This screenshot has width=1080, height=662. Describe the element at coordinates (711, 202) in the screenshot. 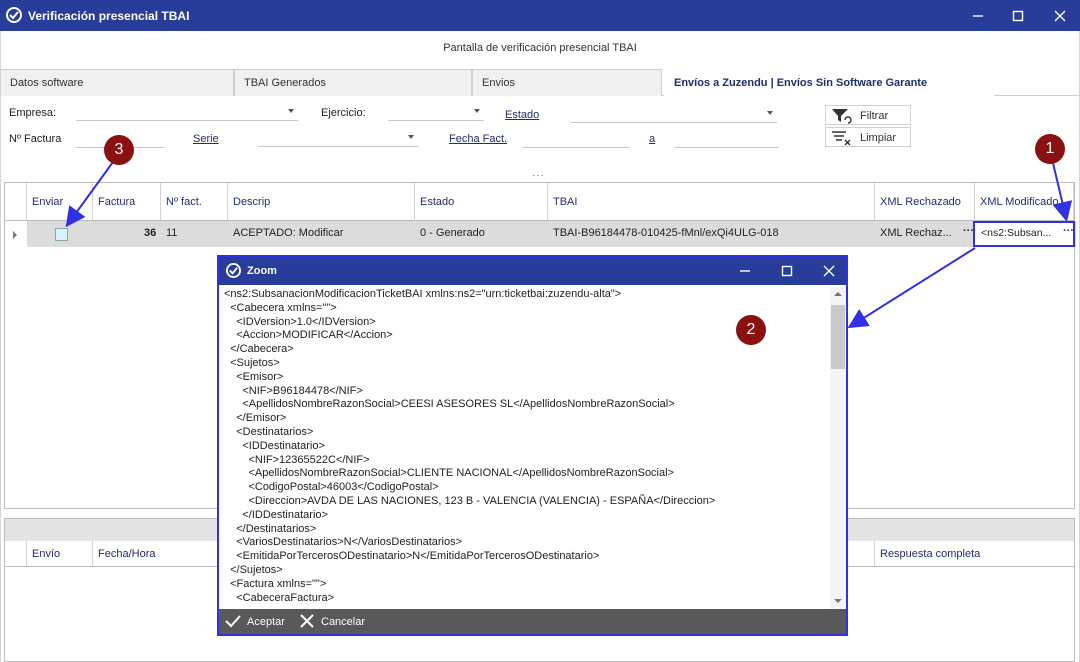

I see `col-tbai: TBAI` at that location.